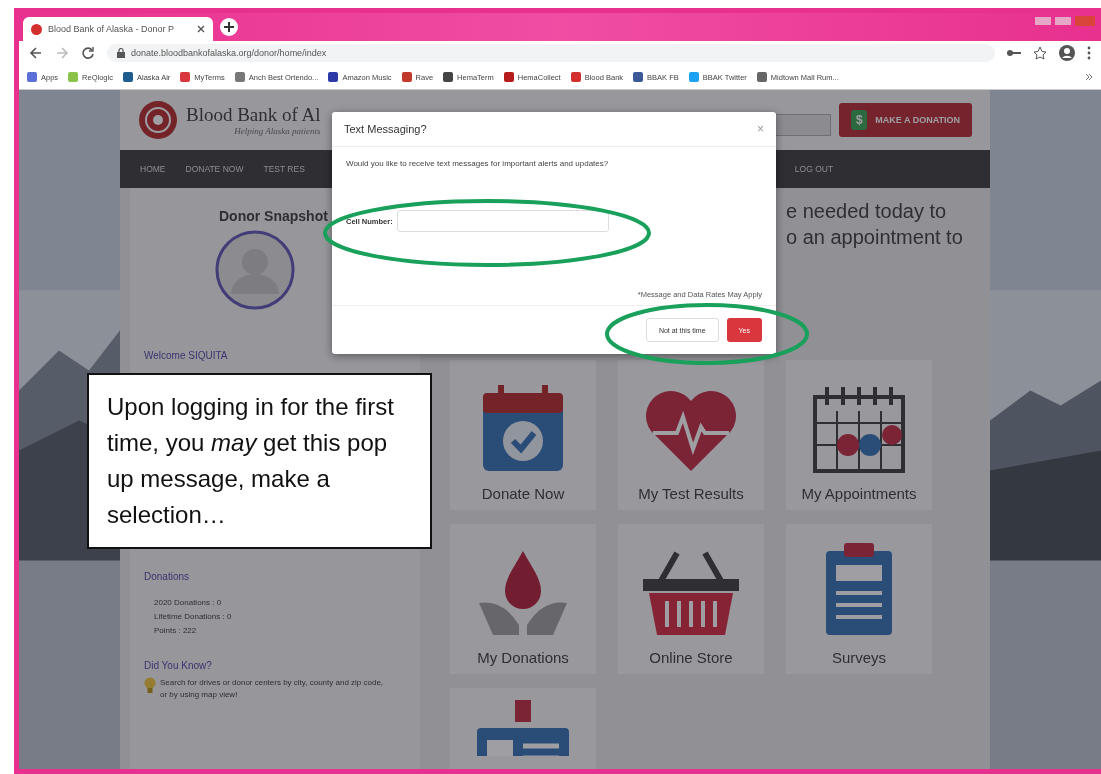  What do you see at coordinates (523, 599) in the screenshot?
I see `menu-tile: My Donations` at bounding box center [523, 599].